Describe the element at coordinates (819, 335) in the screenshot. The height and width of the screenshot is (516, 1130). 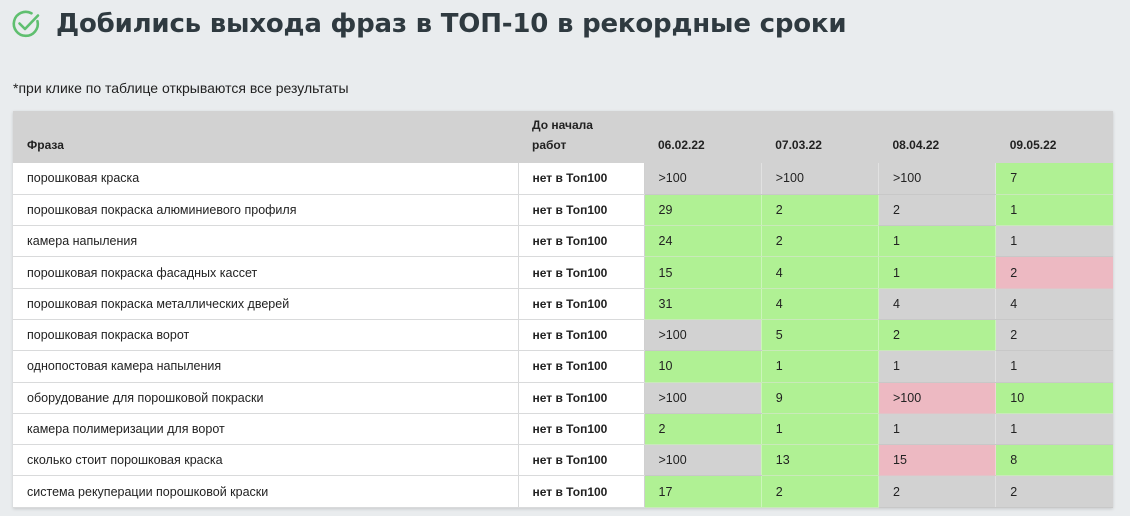
I see `position-cell: 5` at that location.